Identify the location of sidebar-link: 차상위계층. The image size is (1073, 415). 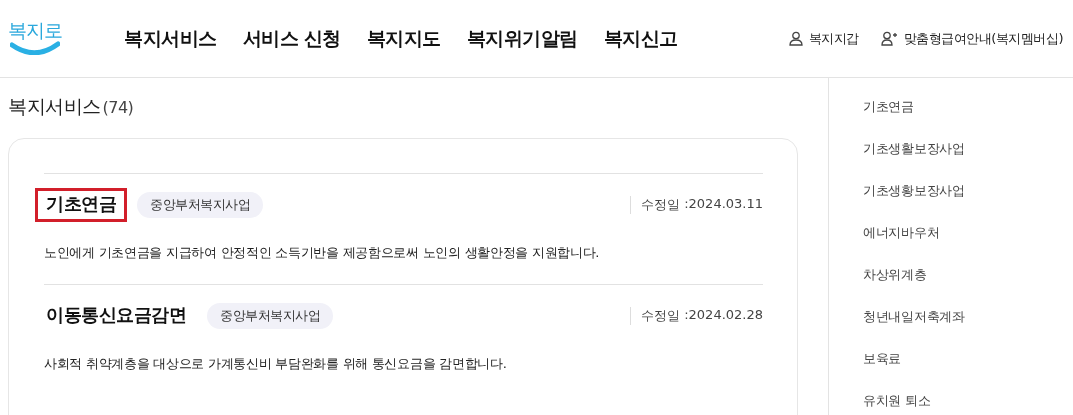
(968, 275).